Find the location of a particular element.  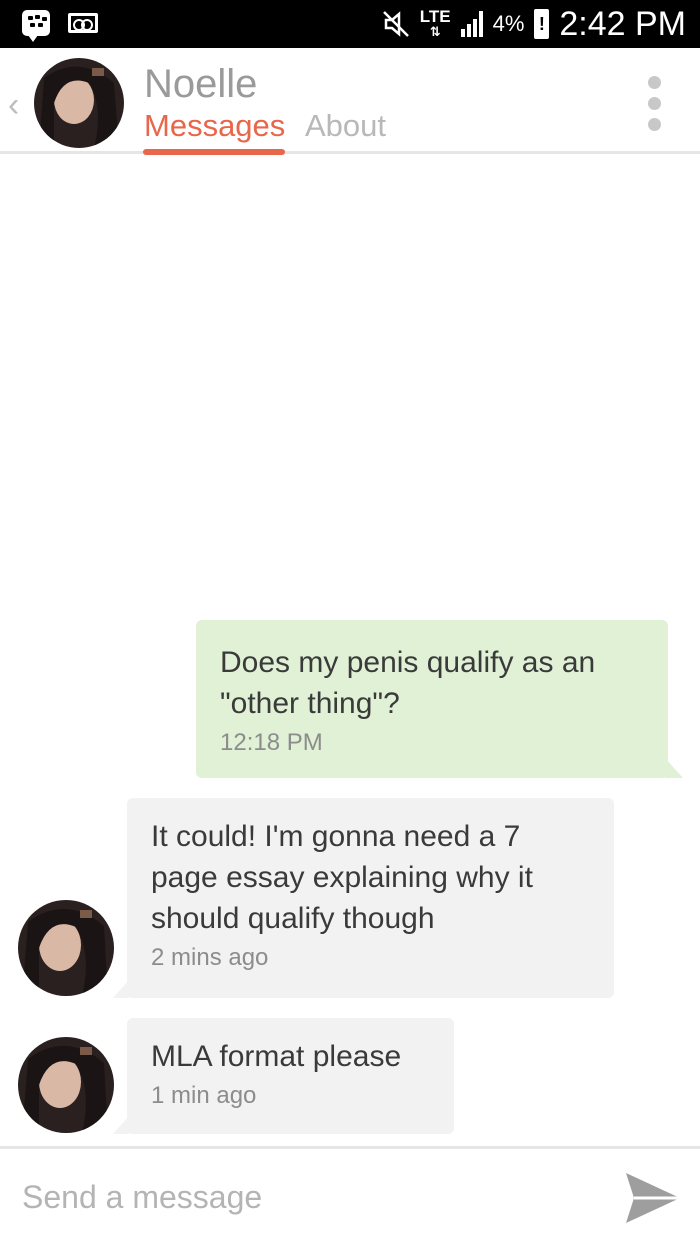

contact-name: Noelle is located at coordinates (201, 84).